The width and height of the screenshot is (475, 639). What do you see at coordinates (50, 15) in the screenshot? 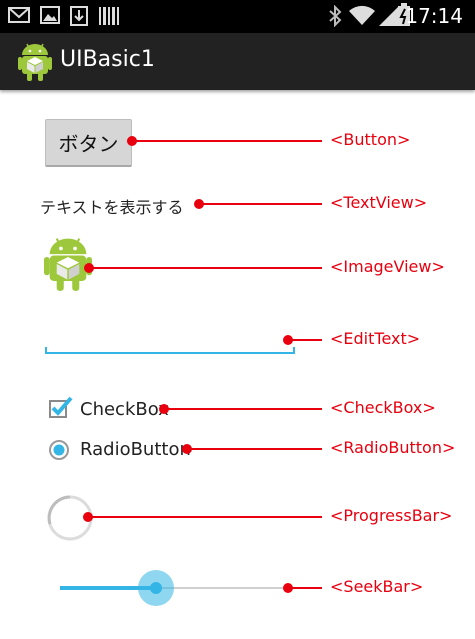
I see `gallery-icon` at bounding box center [50, 15].